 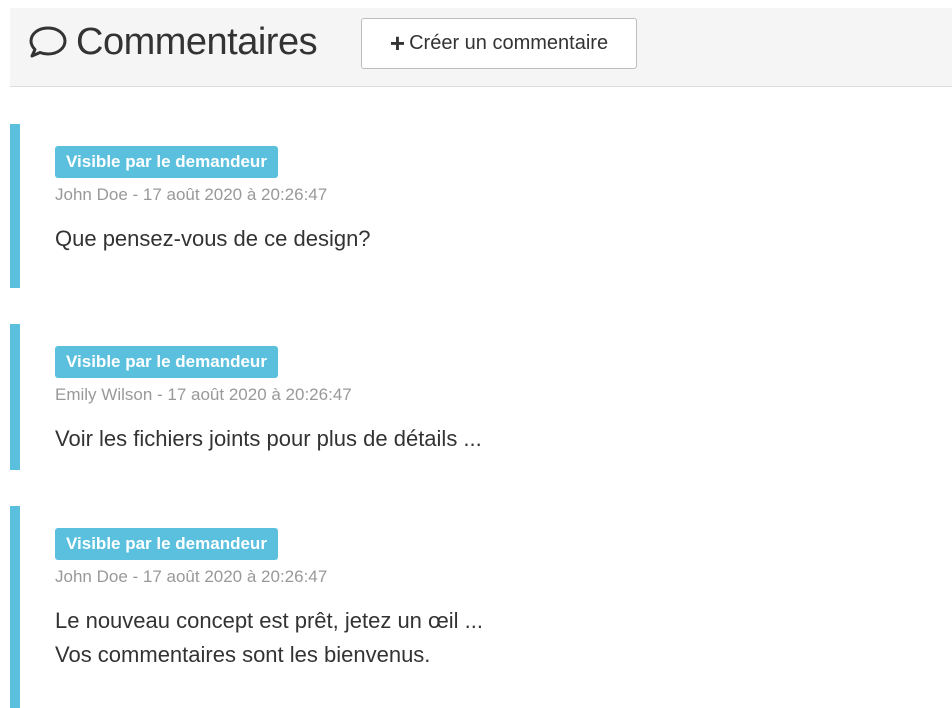 I want to click on create-comment-label: Créer un commentaire, so click(x=509, y=43).